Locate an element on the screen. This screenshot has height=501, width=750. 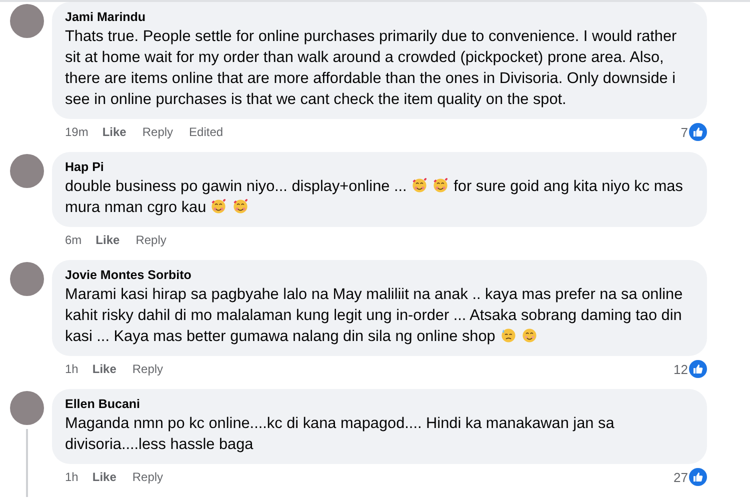
reaction-count: 12 is located at coordinates (681, 369).